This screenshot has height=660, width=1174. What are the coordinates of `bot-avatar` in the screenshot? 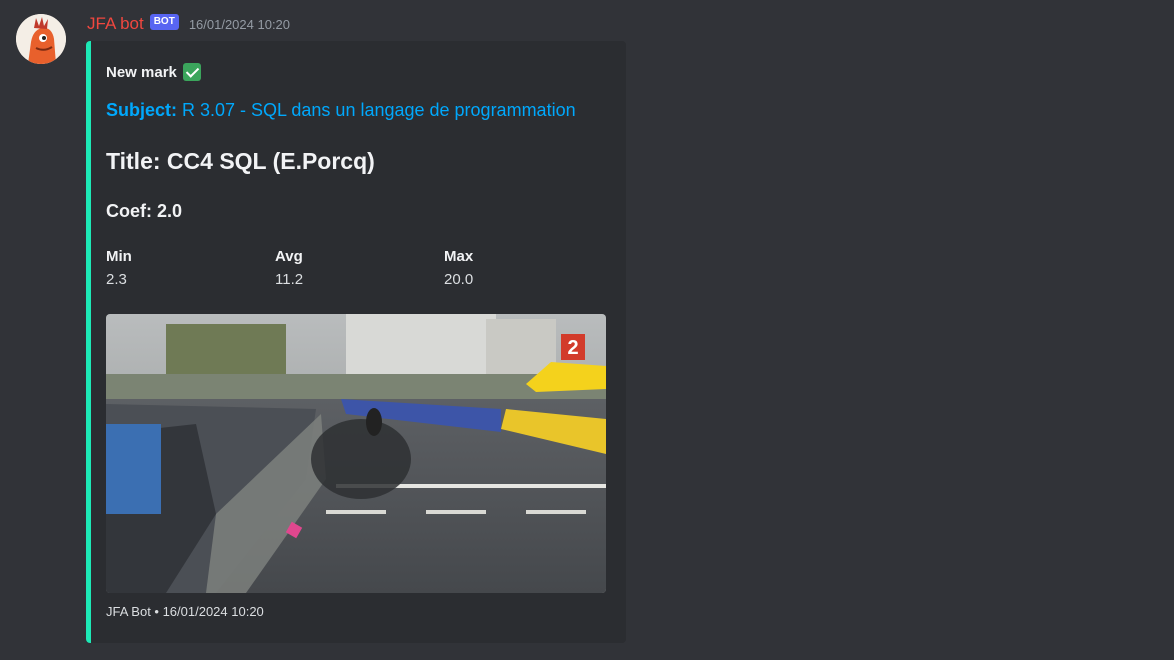 It's located at (41, 39).